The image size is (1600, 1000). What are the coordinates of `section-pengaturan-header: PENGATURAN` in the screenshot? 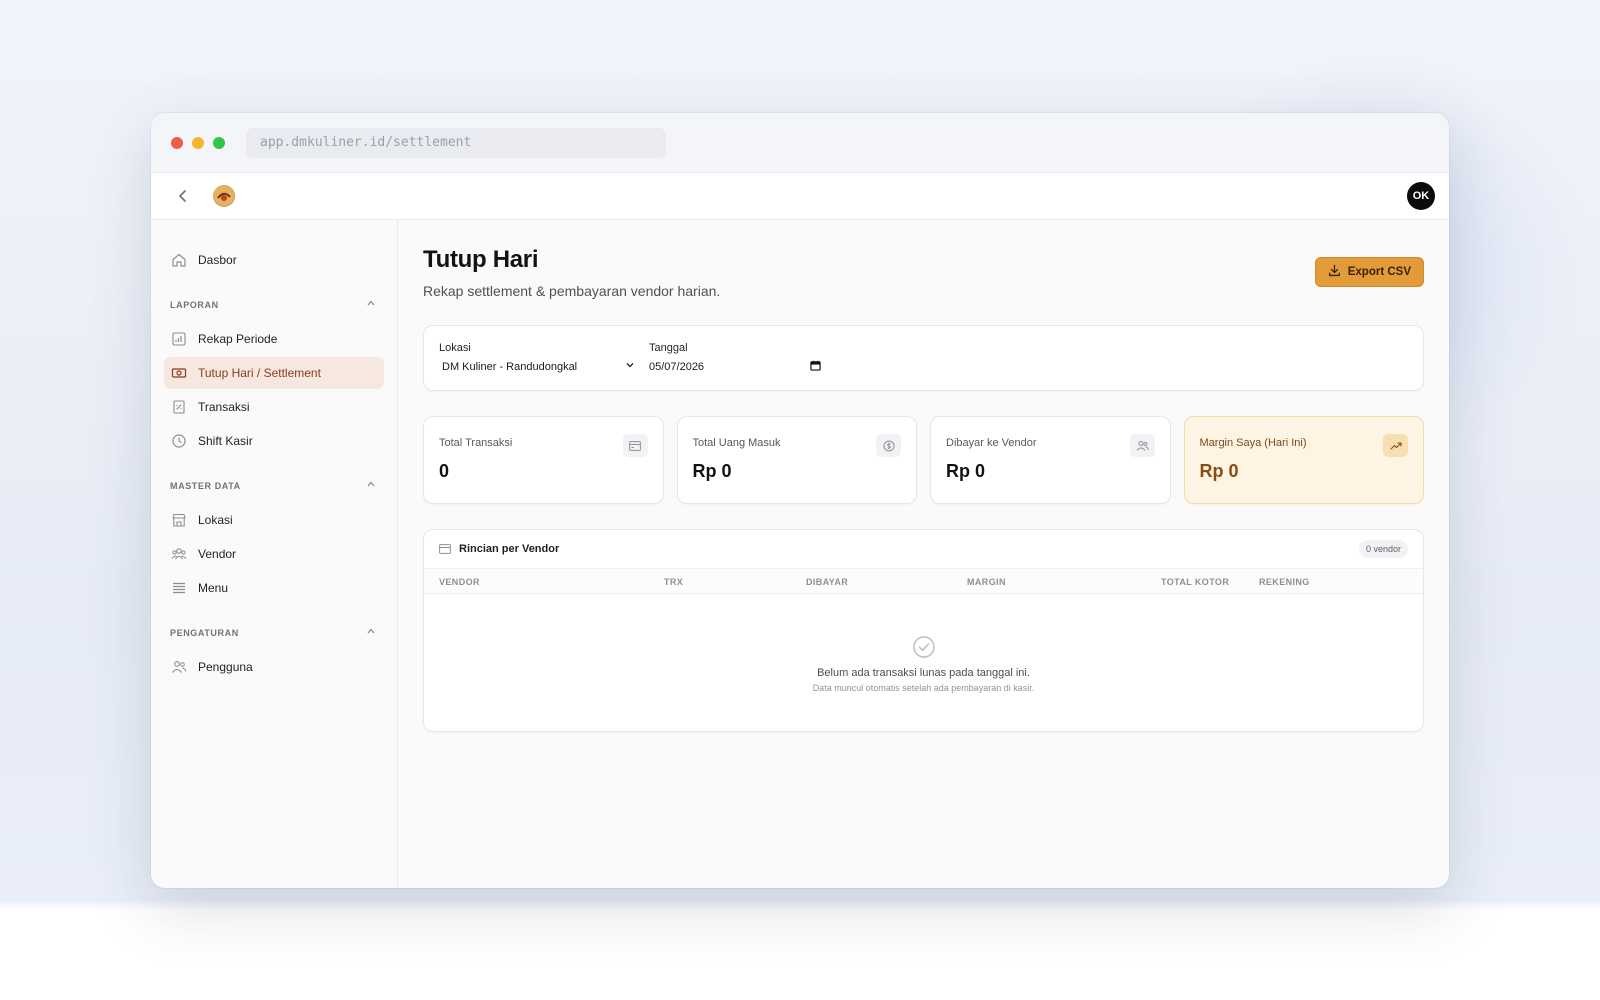 It's located at (274, 632).